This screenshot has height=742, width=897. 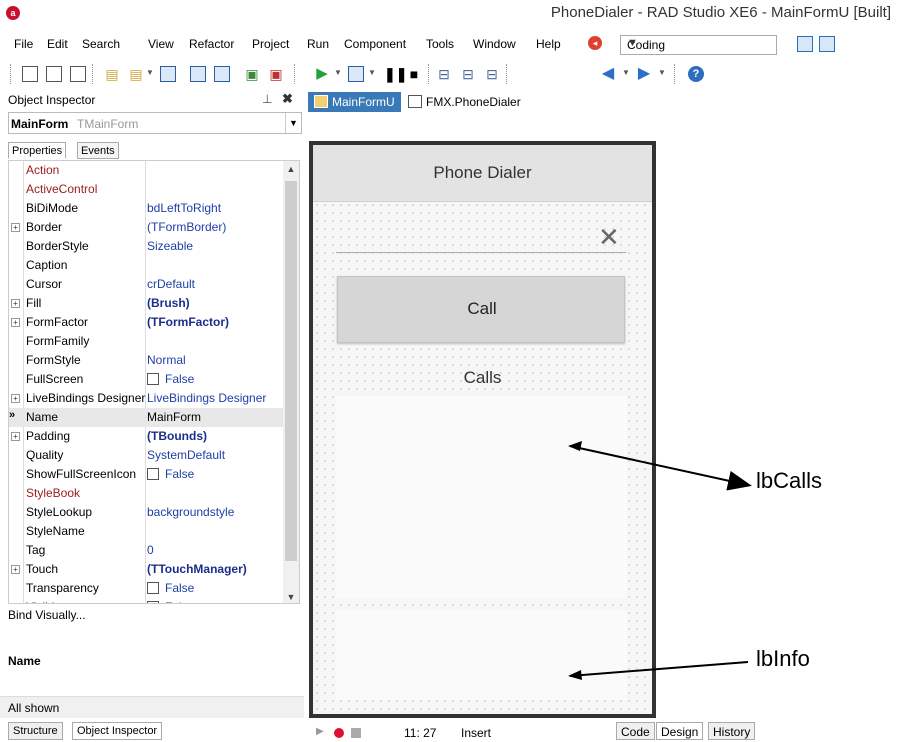 I want to click on property-value: 0, so click(x=150, y=550).